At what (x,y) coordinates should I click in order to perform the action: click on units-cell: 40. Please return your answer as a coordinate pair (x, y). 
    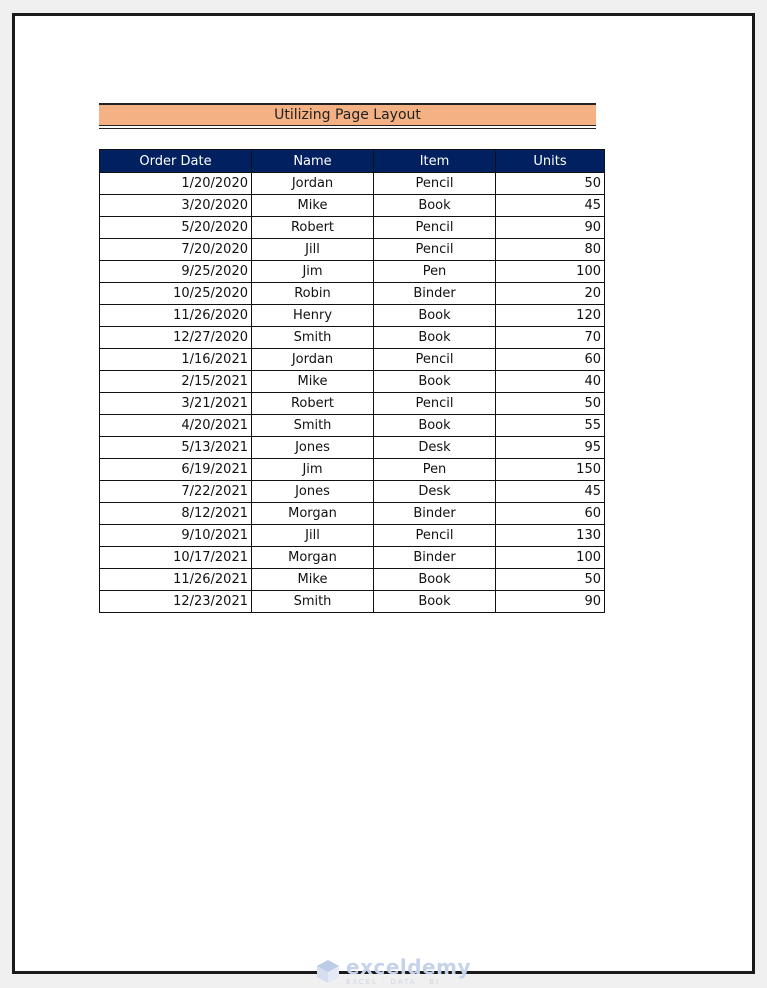
    Looking at the image, I should click on (550, 381).